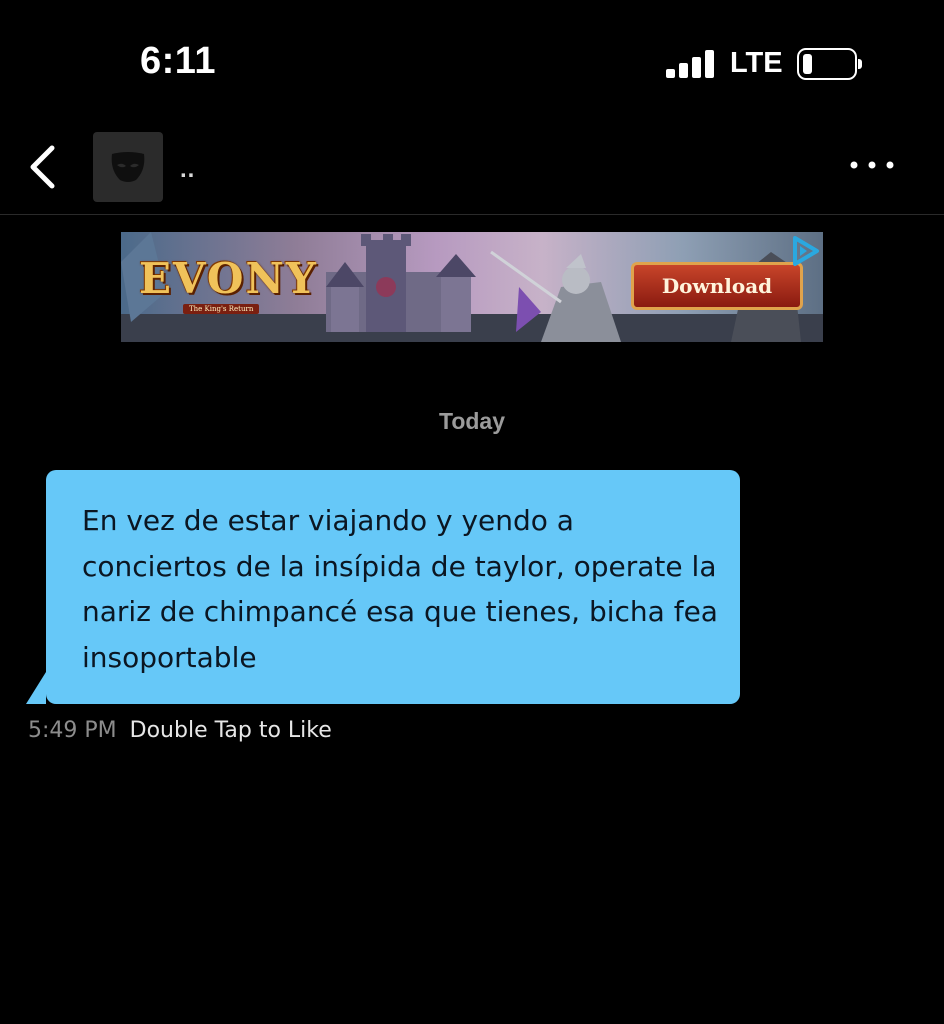  I want to click on message-meta: 5:49 PM Double Tap to Like, so click(180, 730).